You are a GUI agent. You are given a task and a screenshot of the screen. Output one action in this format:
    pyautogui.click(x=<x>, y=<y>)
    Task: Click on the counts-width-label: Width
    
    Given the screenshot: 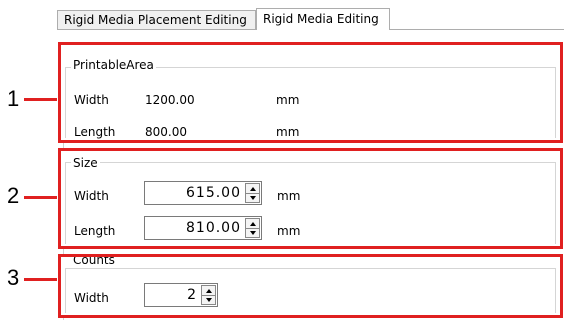 What is the action you would take?
    pyautogui.click(x=91, y=298)
    